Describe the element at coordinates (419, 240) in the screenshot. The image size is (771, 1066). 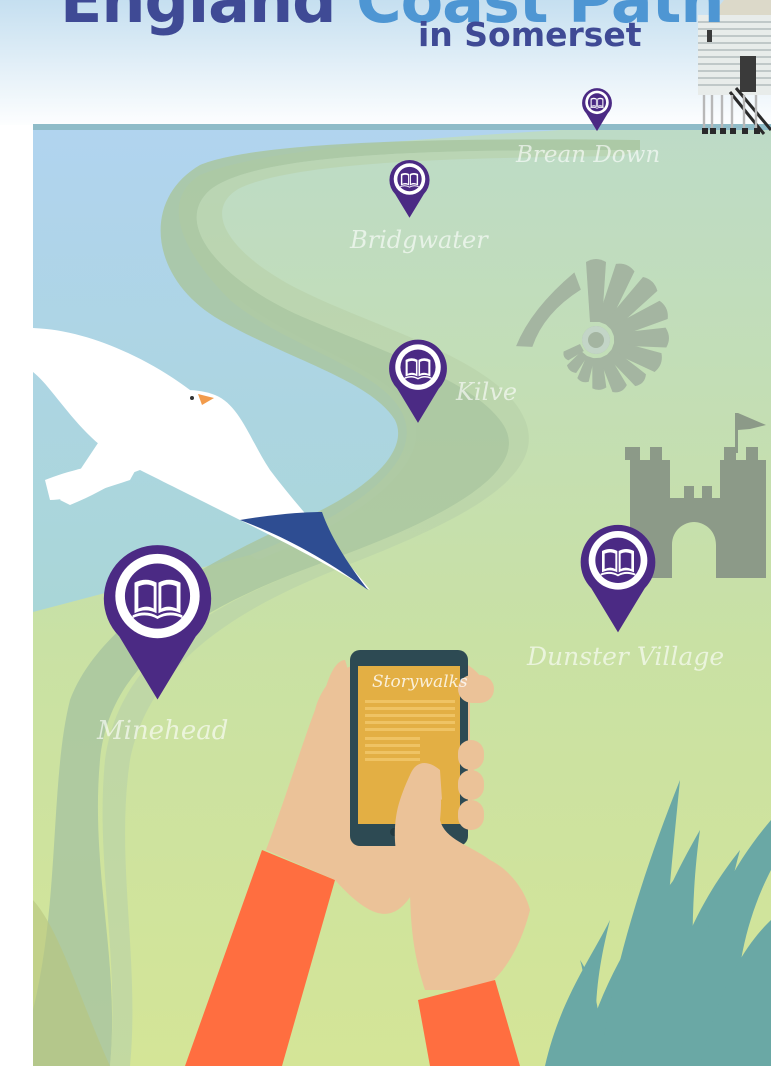
I see `place-label-bridgwater: Bridgwater` at that location.